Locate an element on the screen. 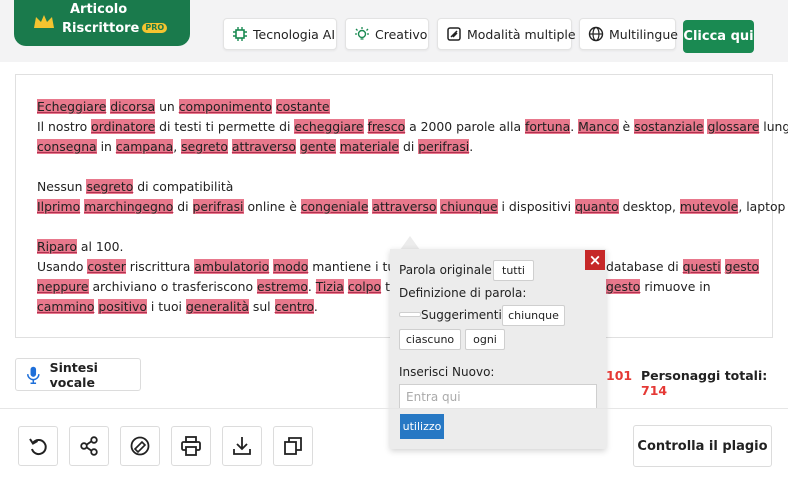  close-icon: × is located at coordinates (595, 260).